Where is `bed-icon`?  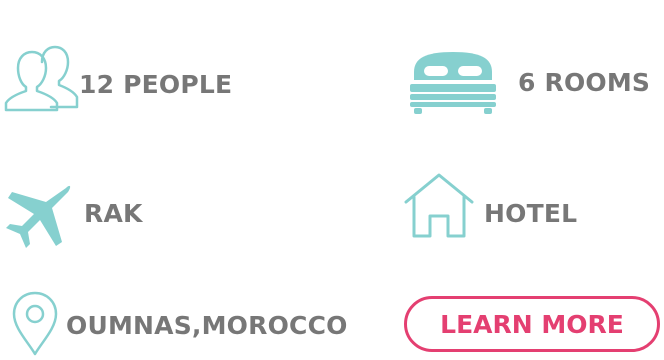 bed-icon is located at coordinates (453, 83).